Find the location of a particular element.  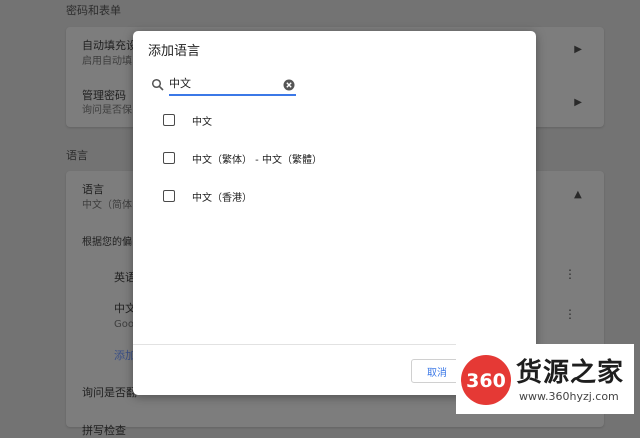

option-label: 中文（繁体） - 中文（繁體） is located at coordinates (257, 160).